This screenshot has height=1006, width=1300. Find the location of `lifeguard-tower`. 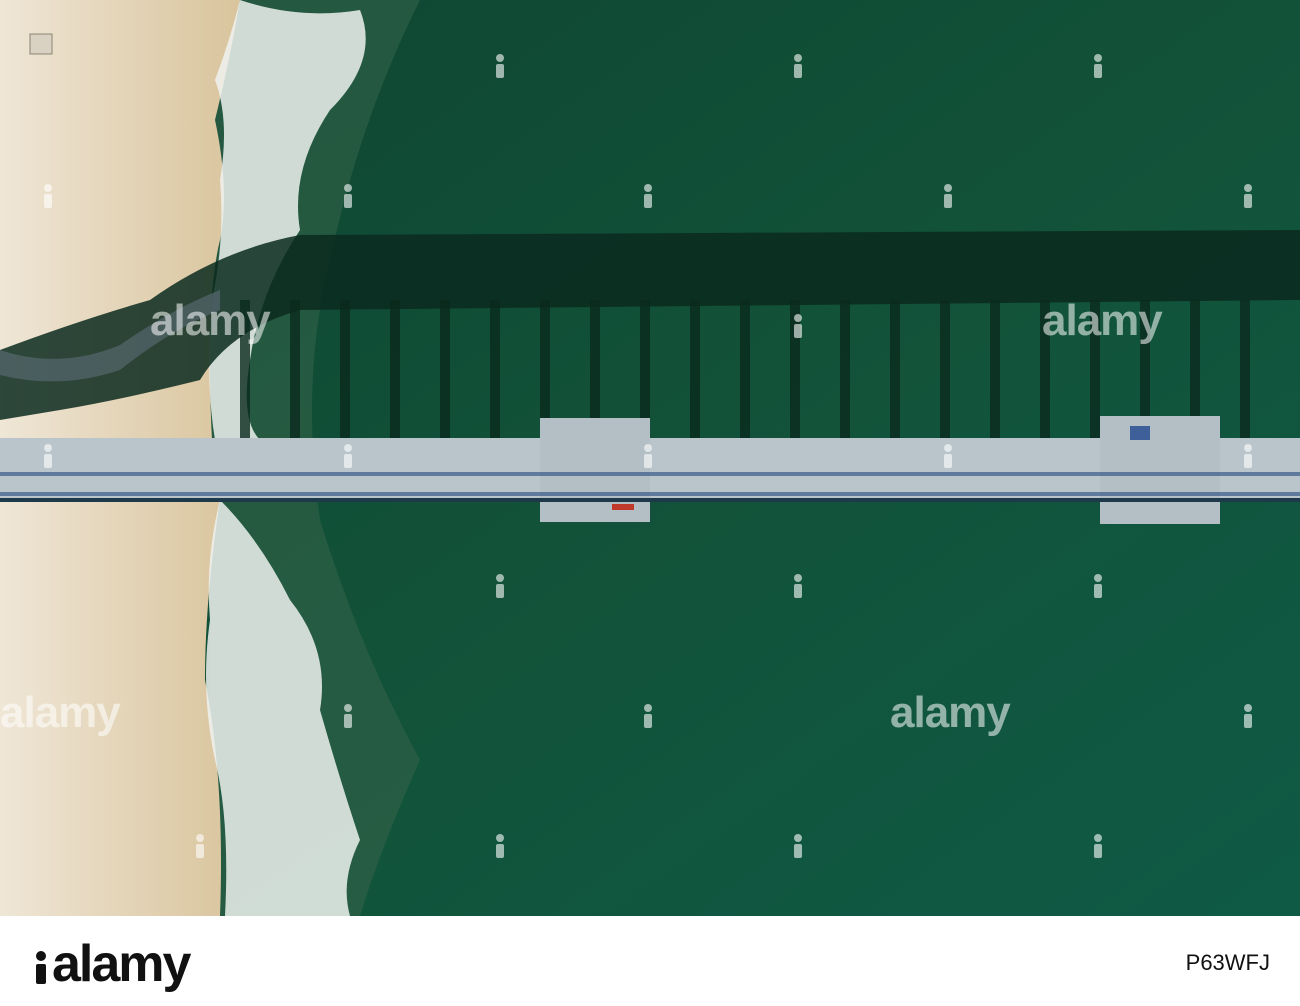

lifeguard-tower is located at coordinates (41, 44).